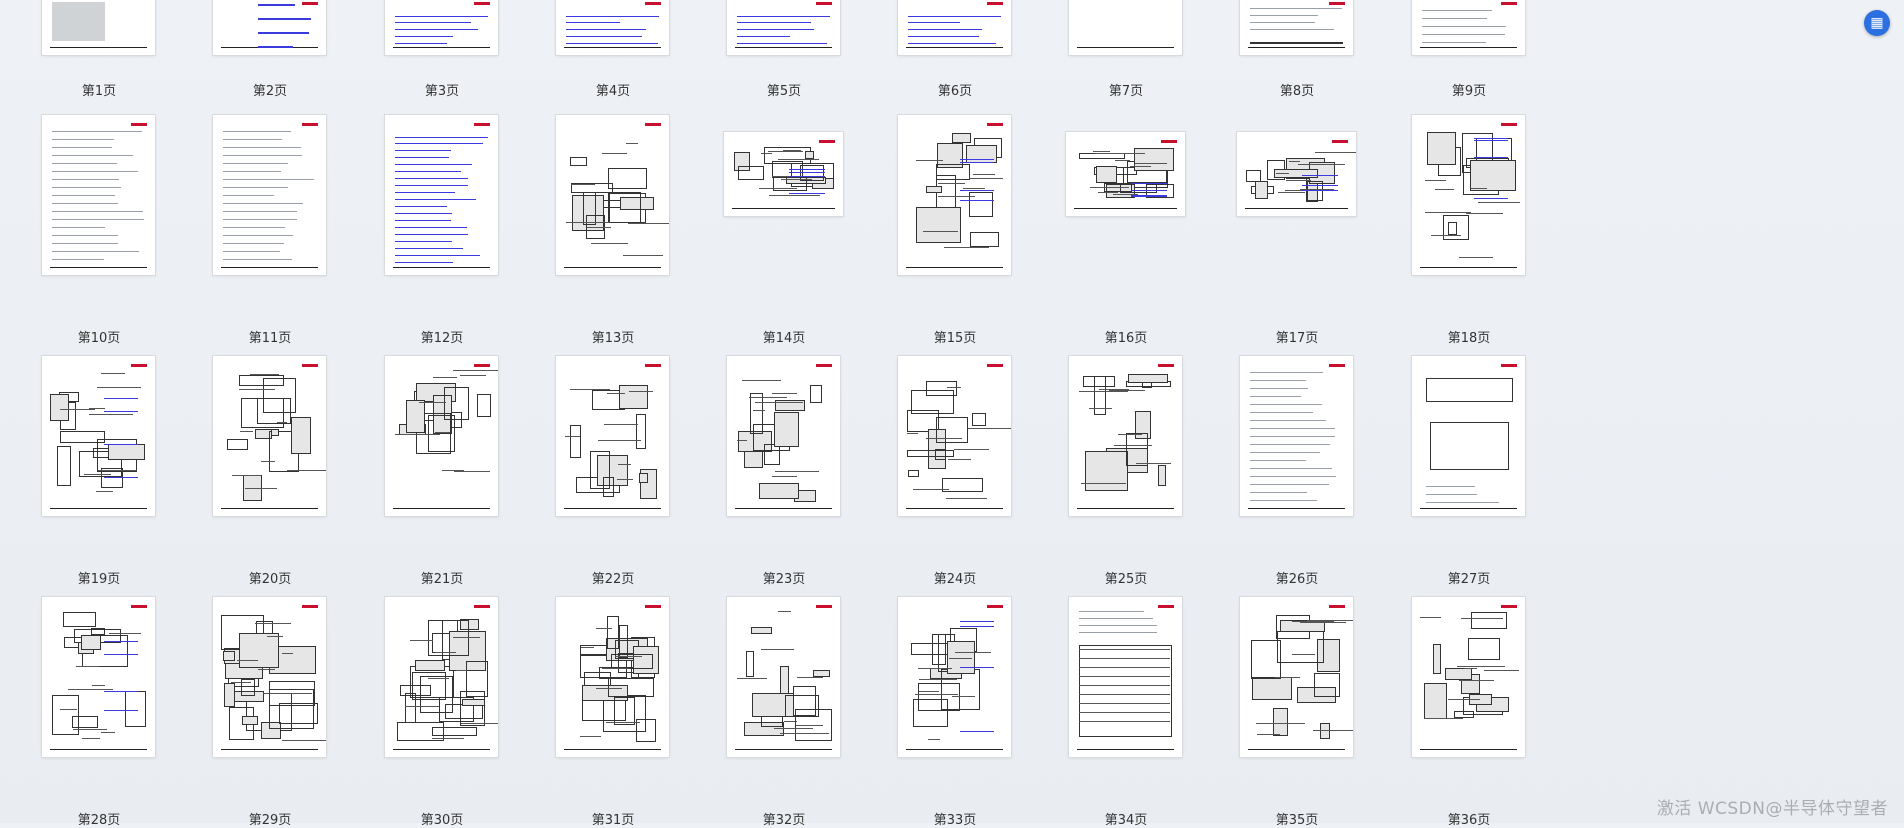  What do you see at coordinates (1297, 414) in the screenshot?
I see `page-thumbnail-item: 第35页` at bounding box center [1297, 414].